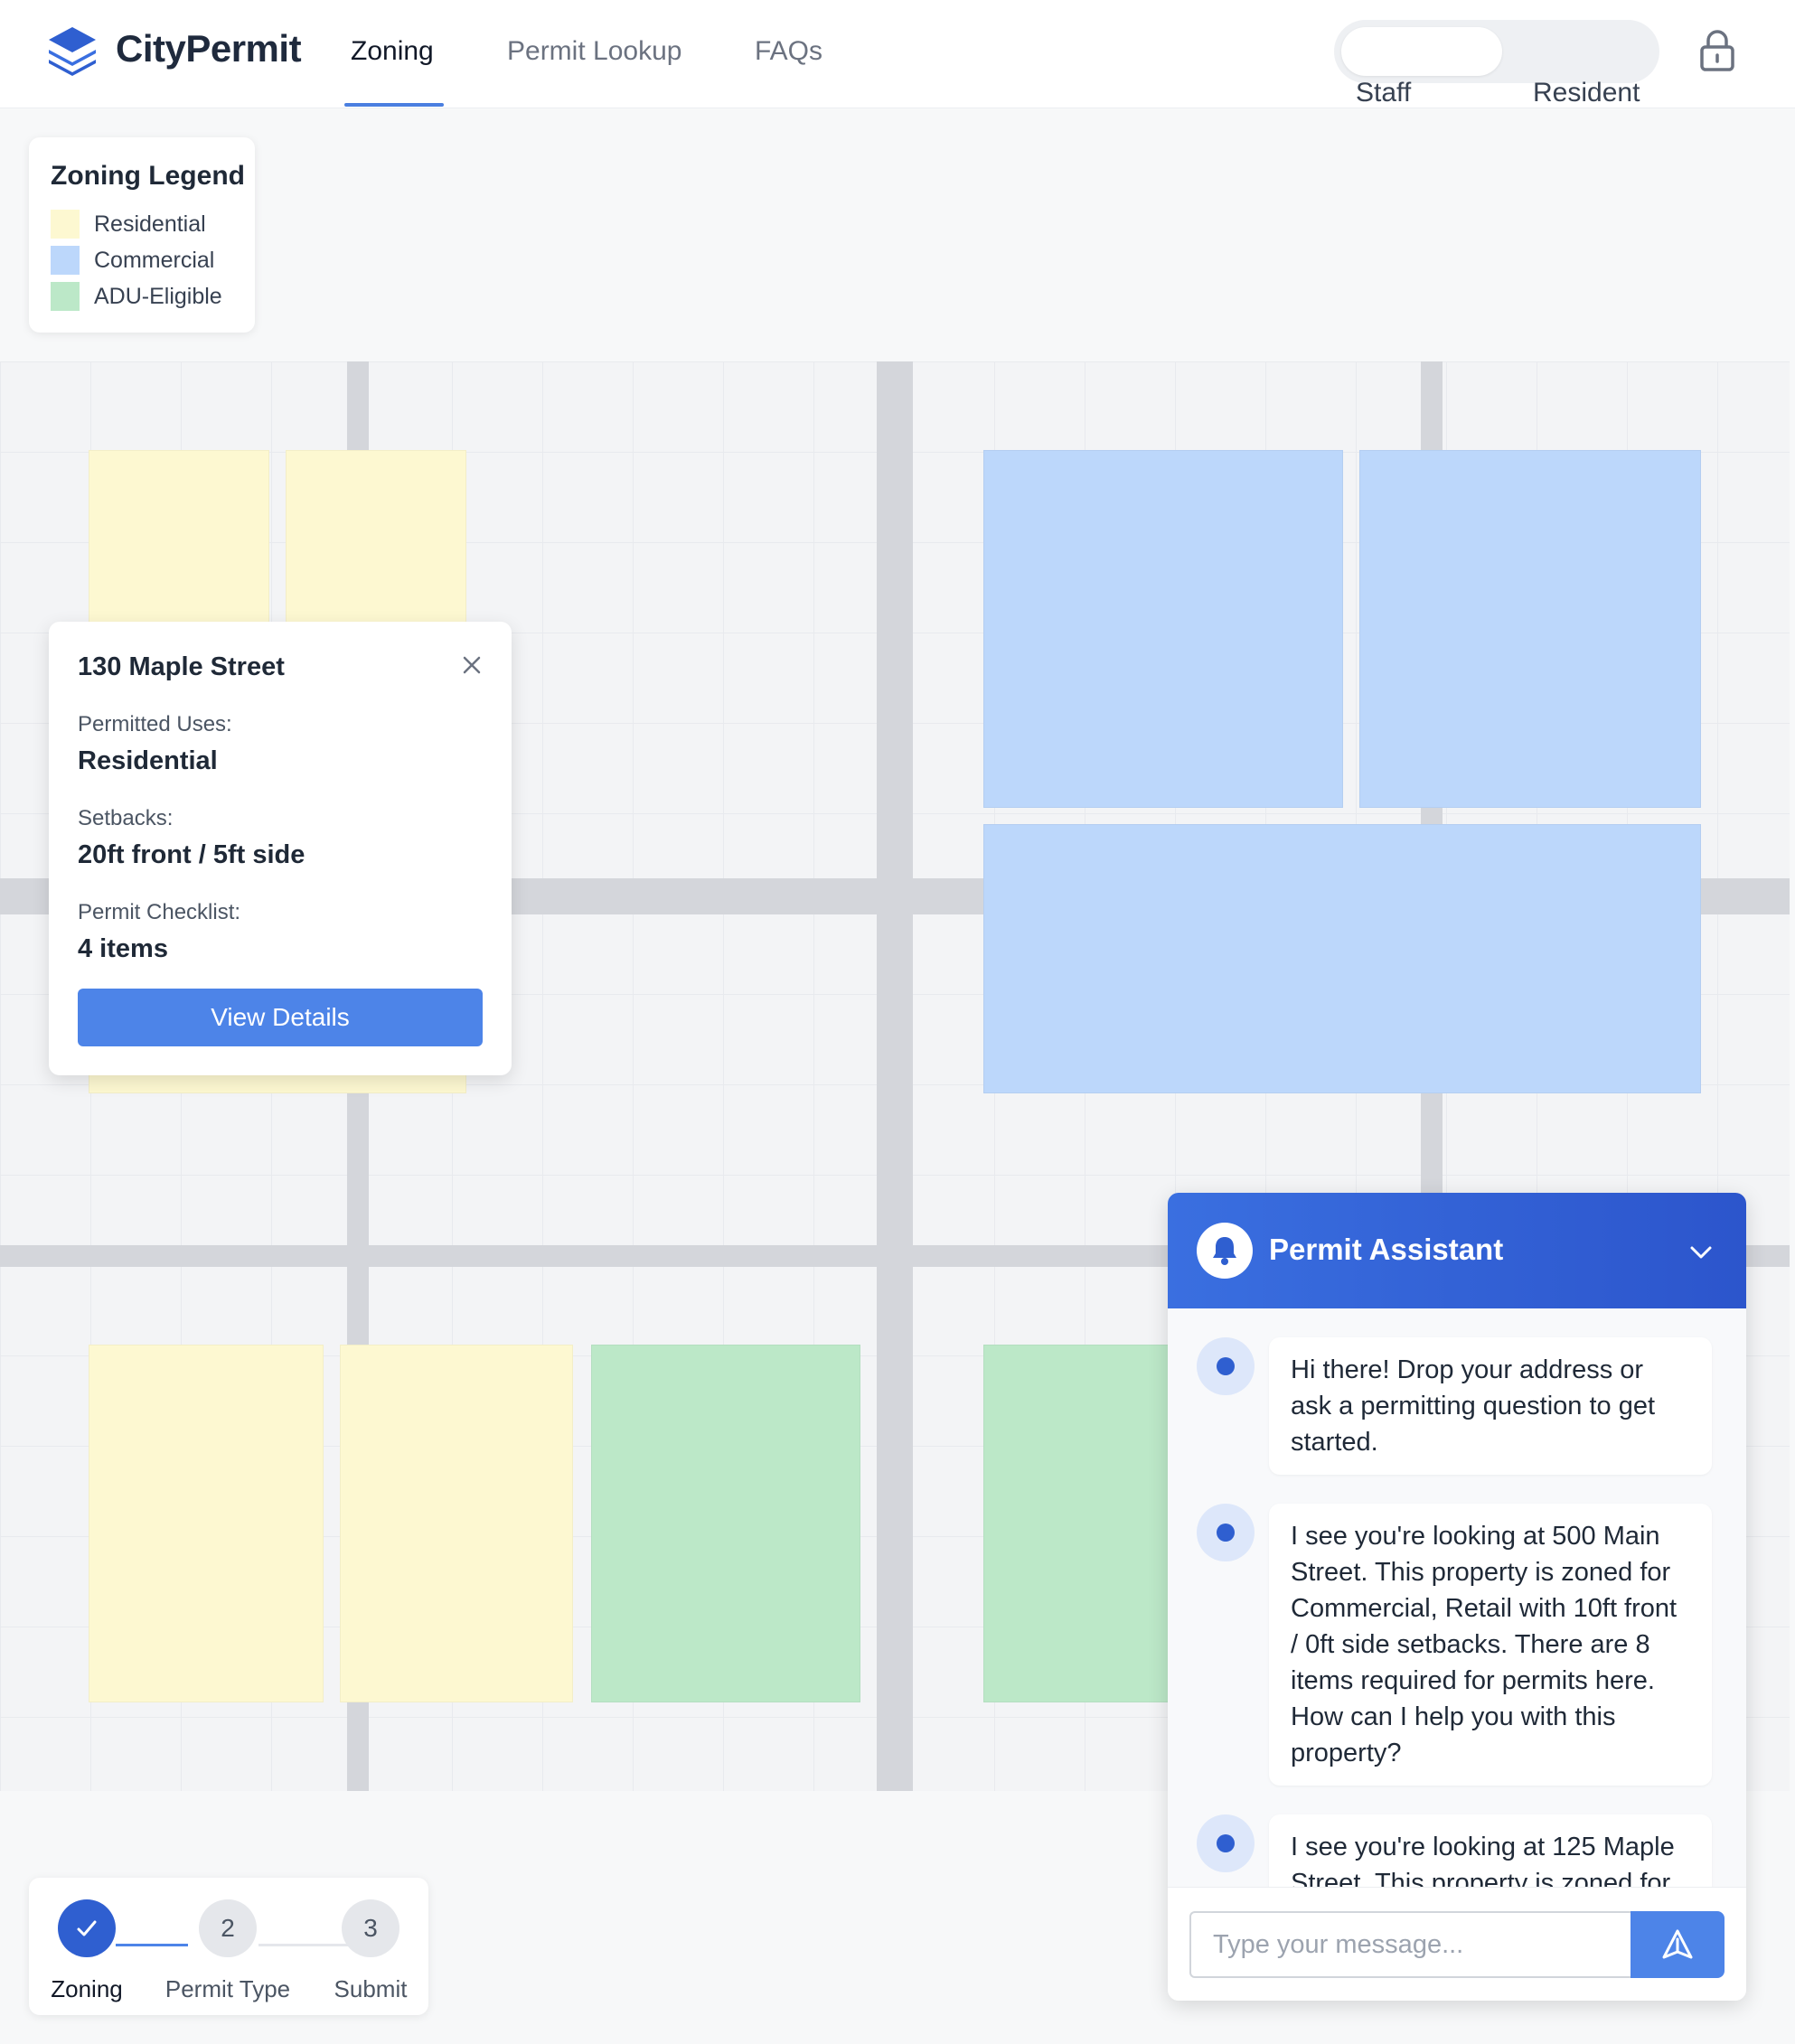 This screenshot has height=2044, width=1795. I want to click on send-icon, so click(1678, 1944).